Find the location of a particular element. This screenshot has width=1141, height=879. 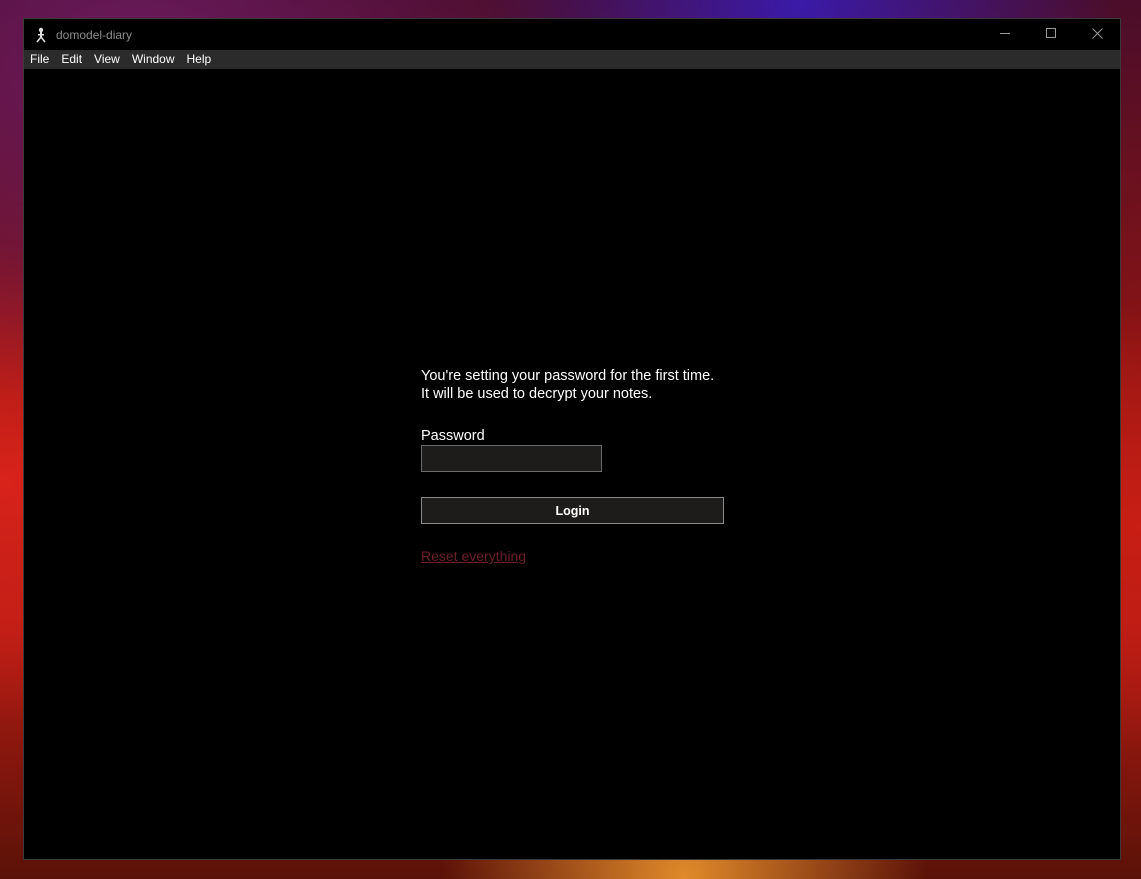

minimize-button is located at coordinates (1005, 34).